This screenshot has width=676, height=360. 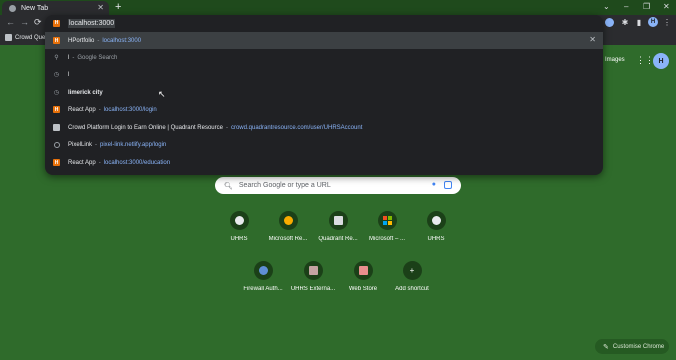 What do you see at coordinates (606, 6) in the screenshot?
I see `tab-search-icon: ⌄` at bounding box center [606, 6].